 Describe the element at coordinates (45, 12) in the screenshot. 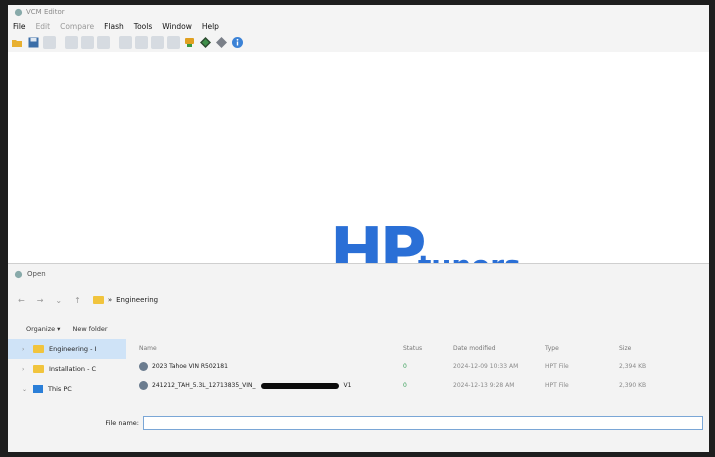

I see `vcm-window-title: VCM Editor` at that location.